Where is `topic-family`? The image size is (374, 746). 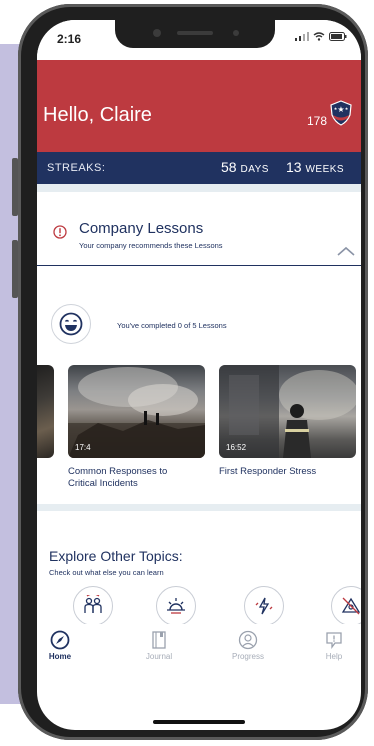
topic-family is located at coordinates (93, 606).